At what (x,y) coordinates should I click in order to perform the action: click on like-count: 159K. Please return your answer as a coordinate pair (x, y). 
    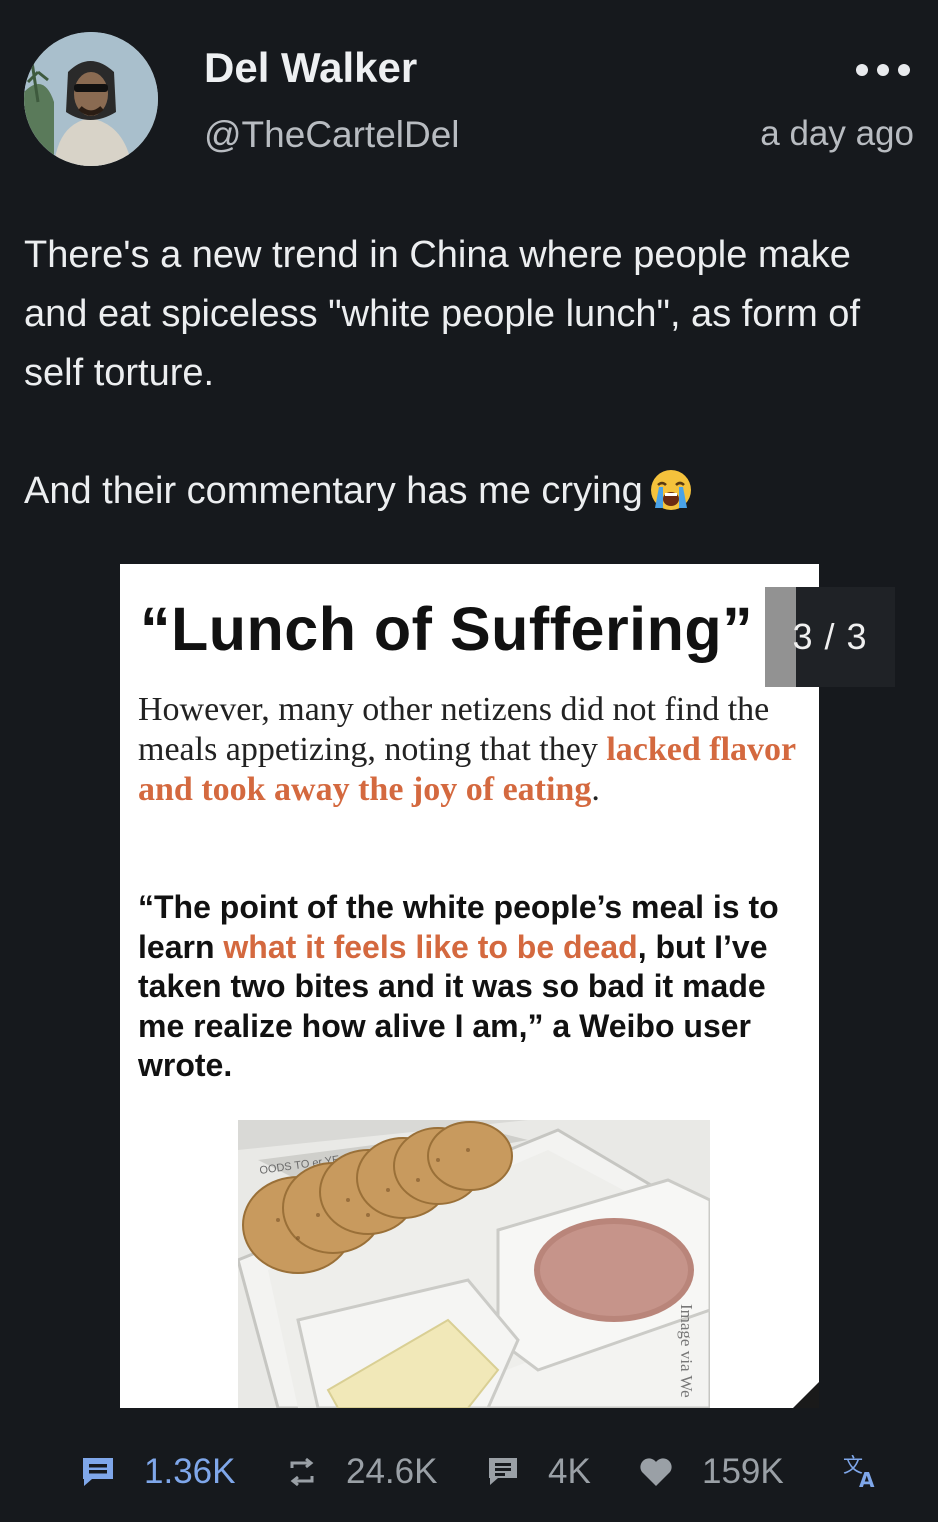
    Looking at the image, I should click on (743, 1471).